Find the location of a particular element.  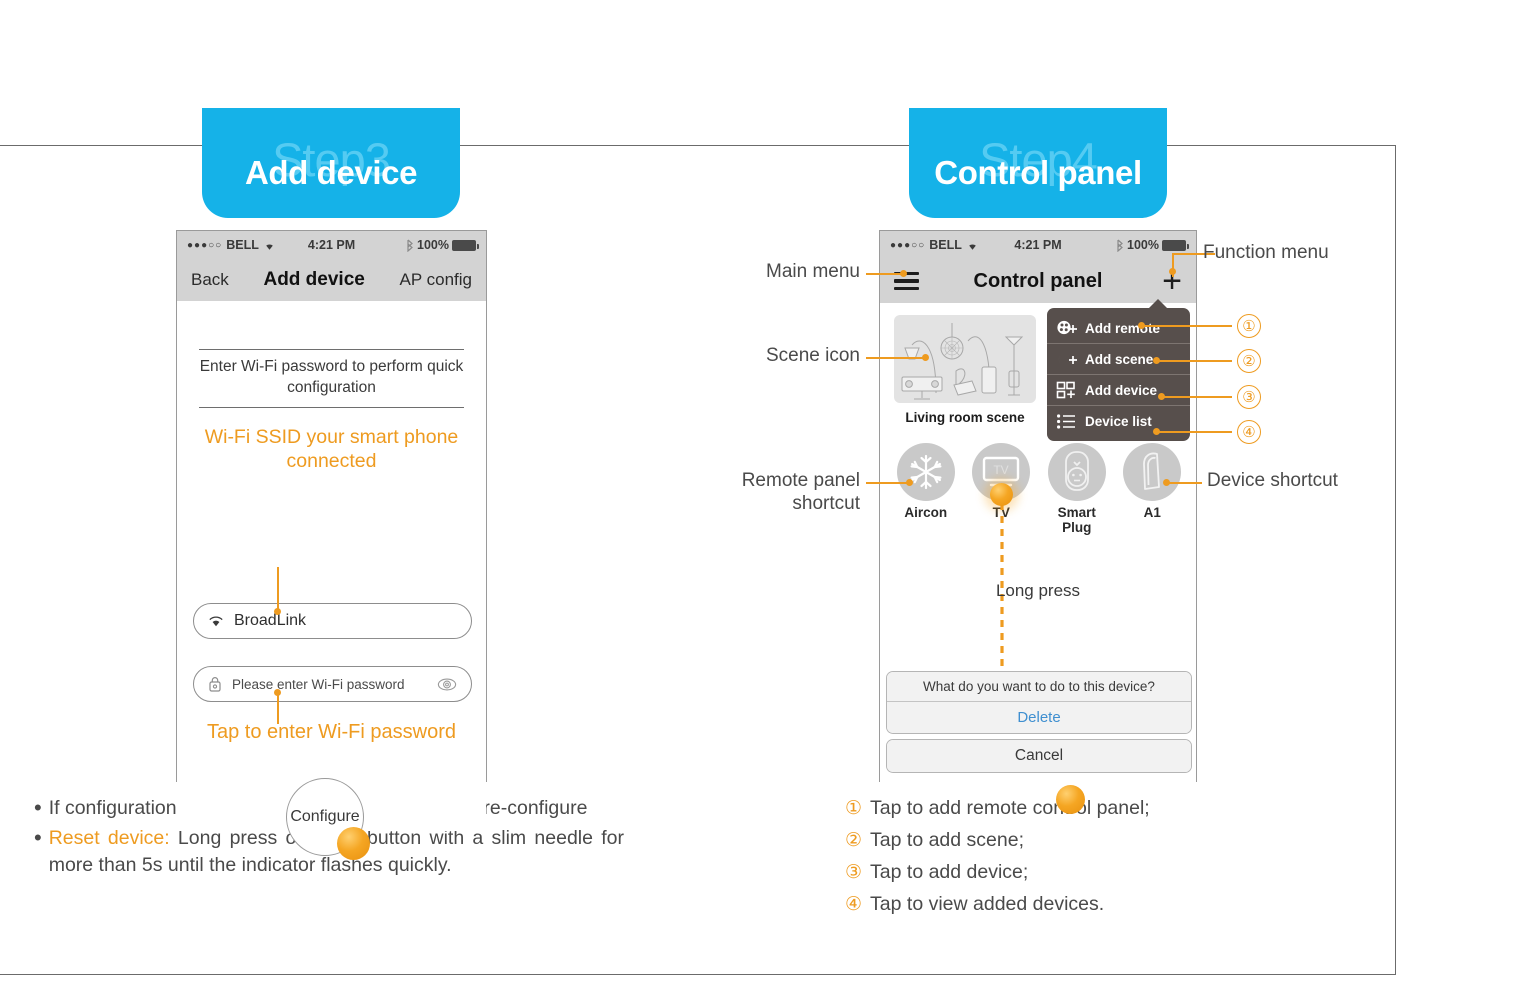

list-item: ② Tap to add scene; is located at coordinates (1080, 841).